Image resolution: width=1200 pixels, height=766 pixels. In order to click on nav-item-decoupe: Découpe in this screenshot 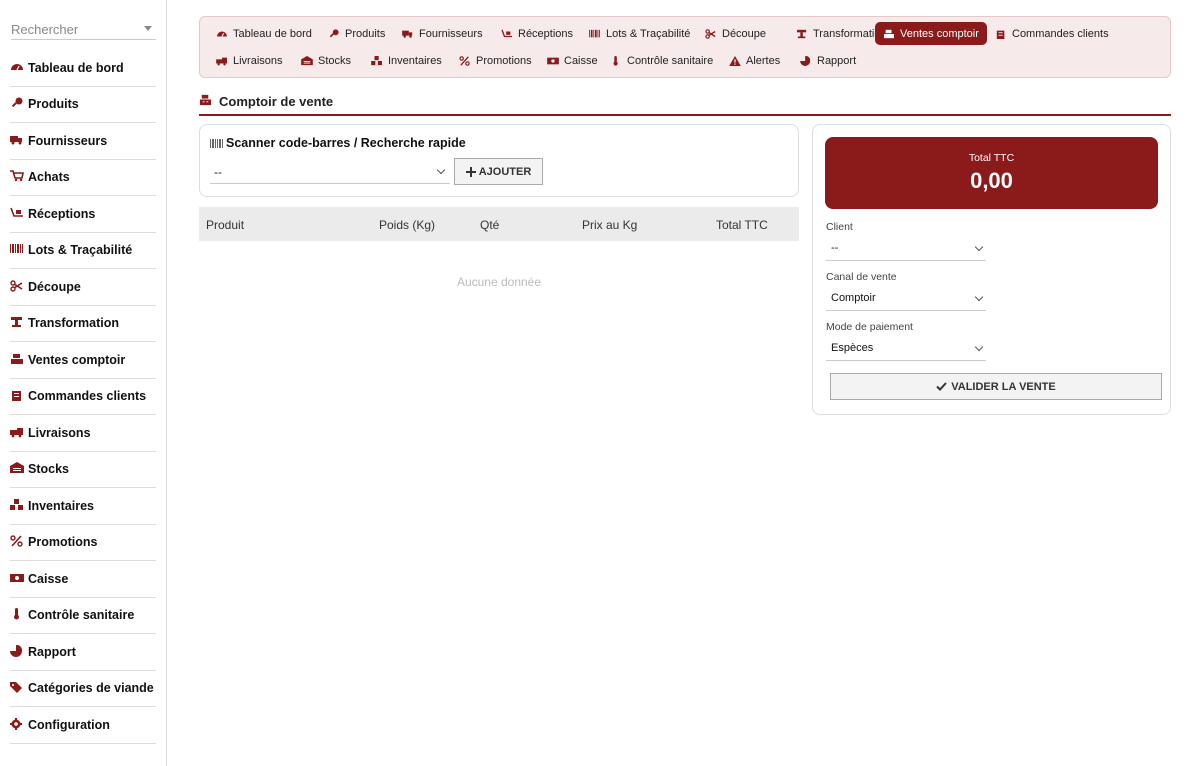, I will do `click(735, 33)`.